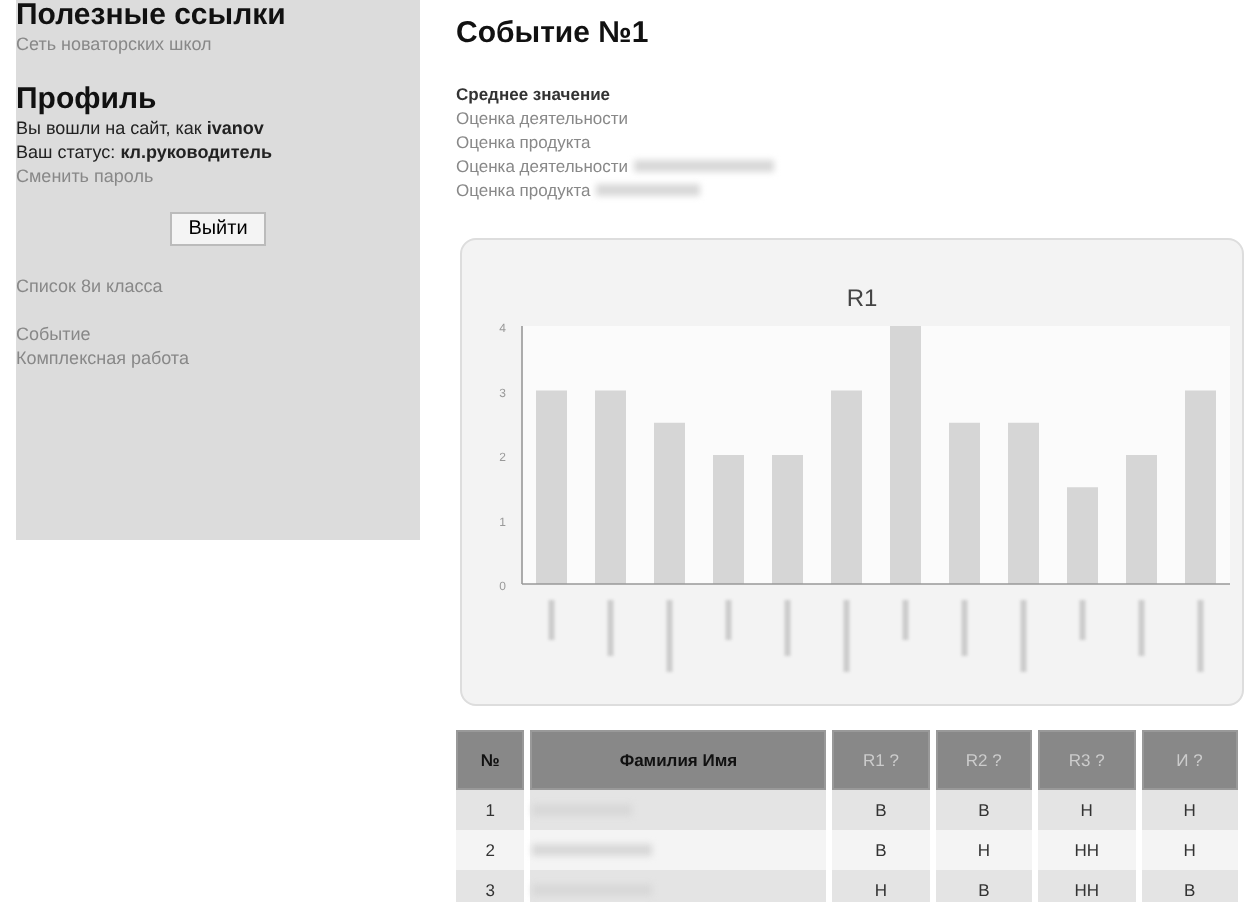  What do you see at coordinates (678, 760) in the screenshot?
I see `column-header: Фамилия Имя` at bounding box center [678, 760].